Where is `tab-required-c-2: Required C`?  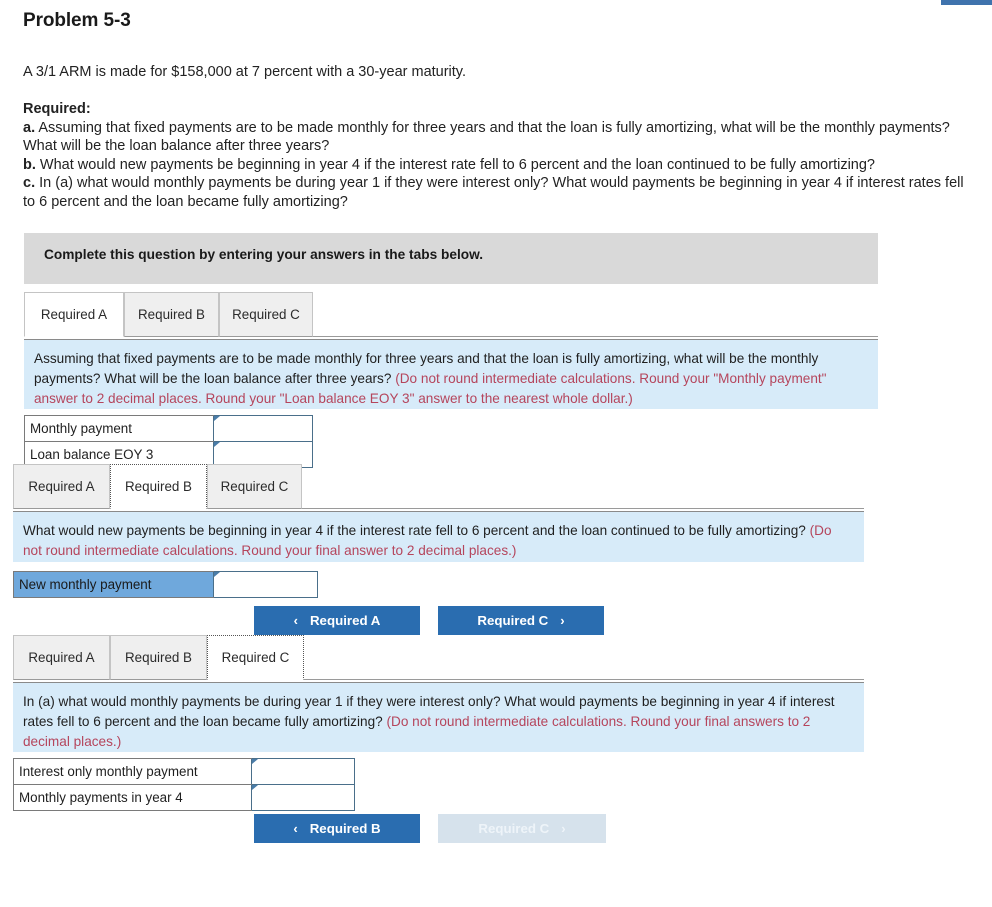 tab-required-c-2: Required C is located at coordinates (254, 486).